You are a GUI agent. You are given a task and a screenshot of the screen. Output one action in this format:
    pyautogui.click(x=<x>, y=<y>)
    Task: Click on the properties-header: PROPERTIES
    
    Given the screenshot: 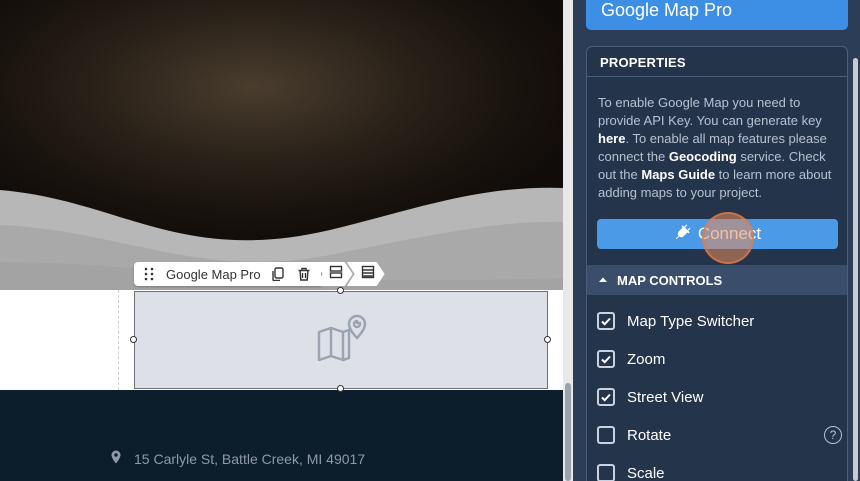 What is the action you would take?
    pyautogui.click(x=717, y=62)
    